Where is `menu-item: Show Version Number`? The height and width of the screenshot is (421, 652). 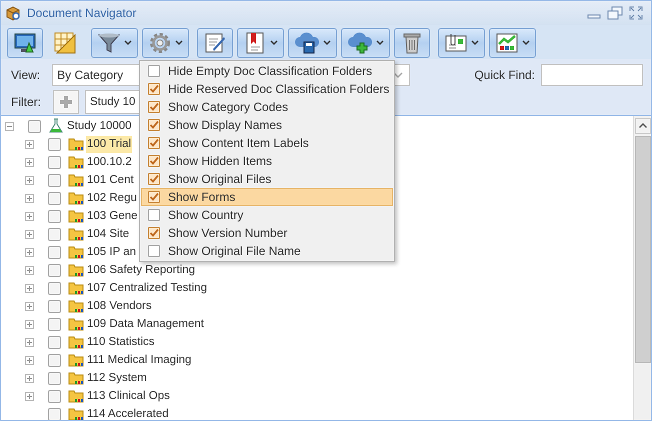
menu-item: Show Version Number is located at coordinates (267, 233).